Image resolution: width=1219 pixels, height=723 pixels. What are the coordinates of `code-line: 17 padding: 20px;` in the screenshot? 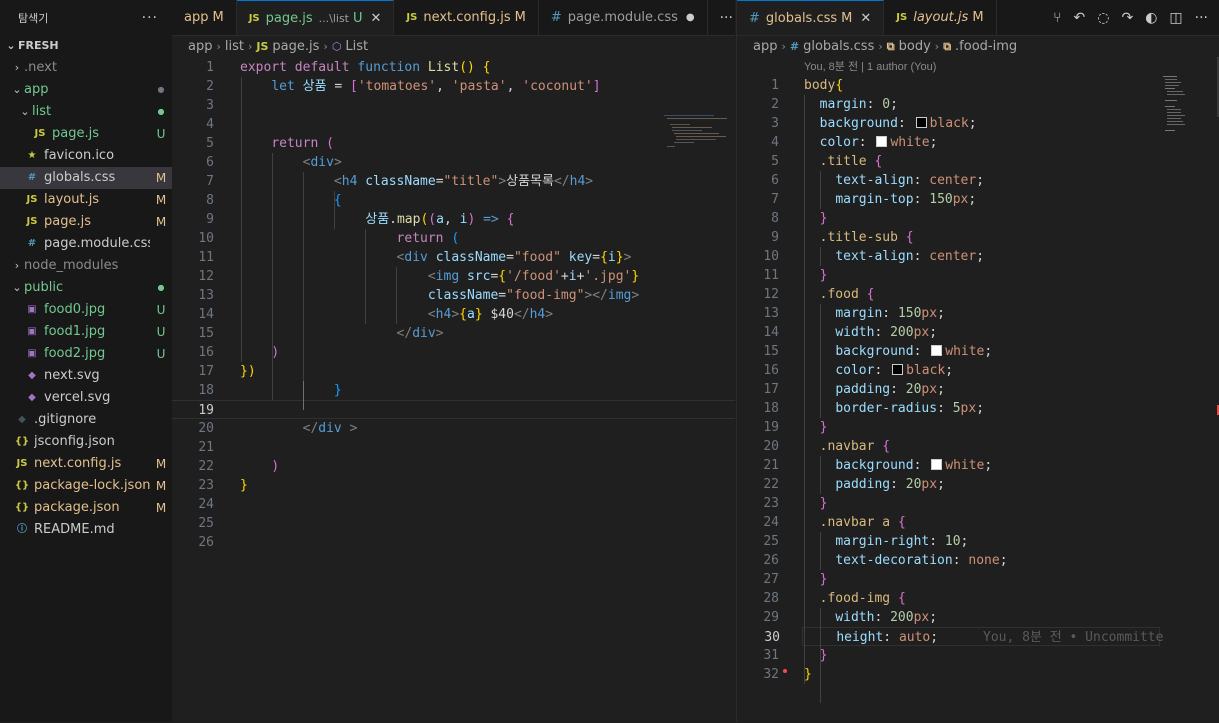 It's located at (978, 389).